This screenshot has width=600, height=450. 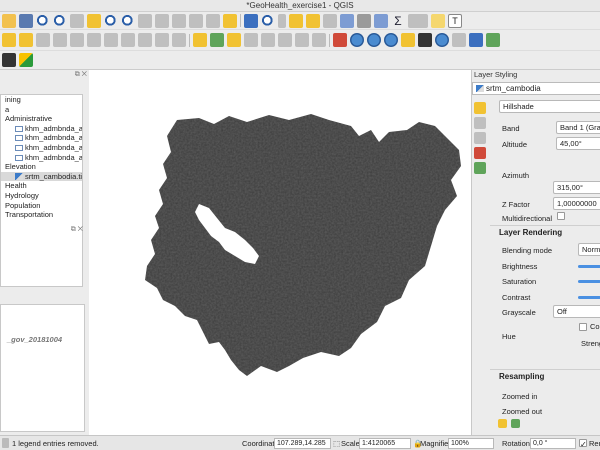 I want to click on zoom-next-icon, so click(x=162, y=20).